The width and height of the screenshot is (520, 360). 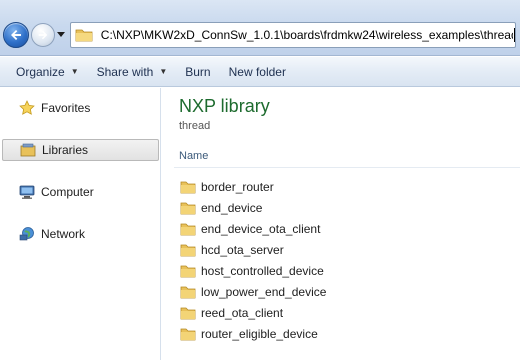 I want to click on list-item: hcd_ota_server, so click(x=345, y=249).